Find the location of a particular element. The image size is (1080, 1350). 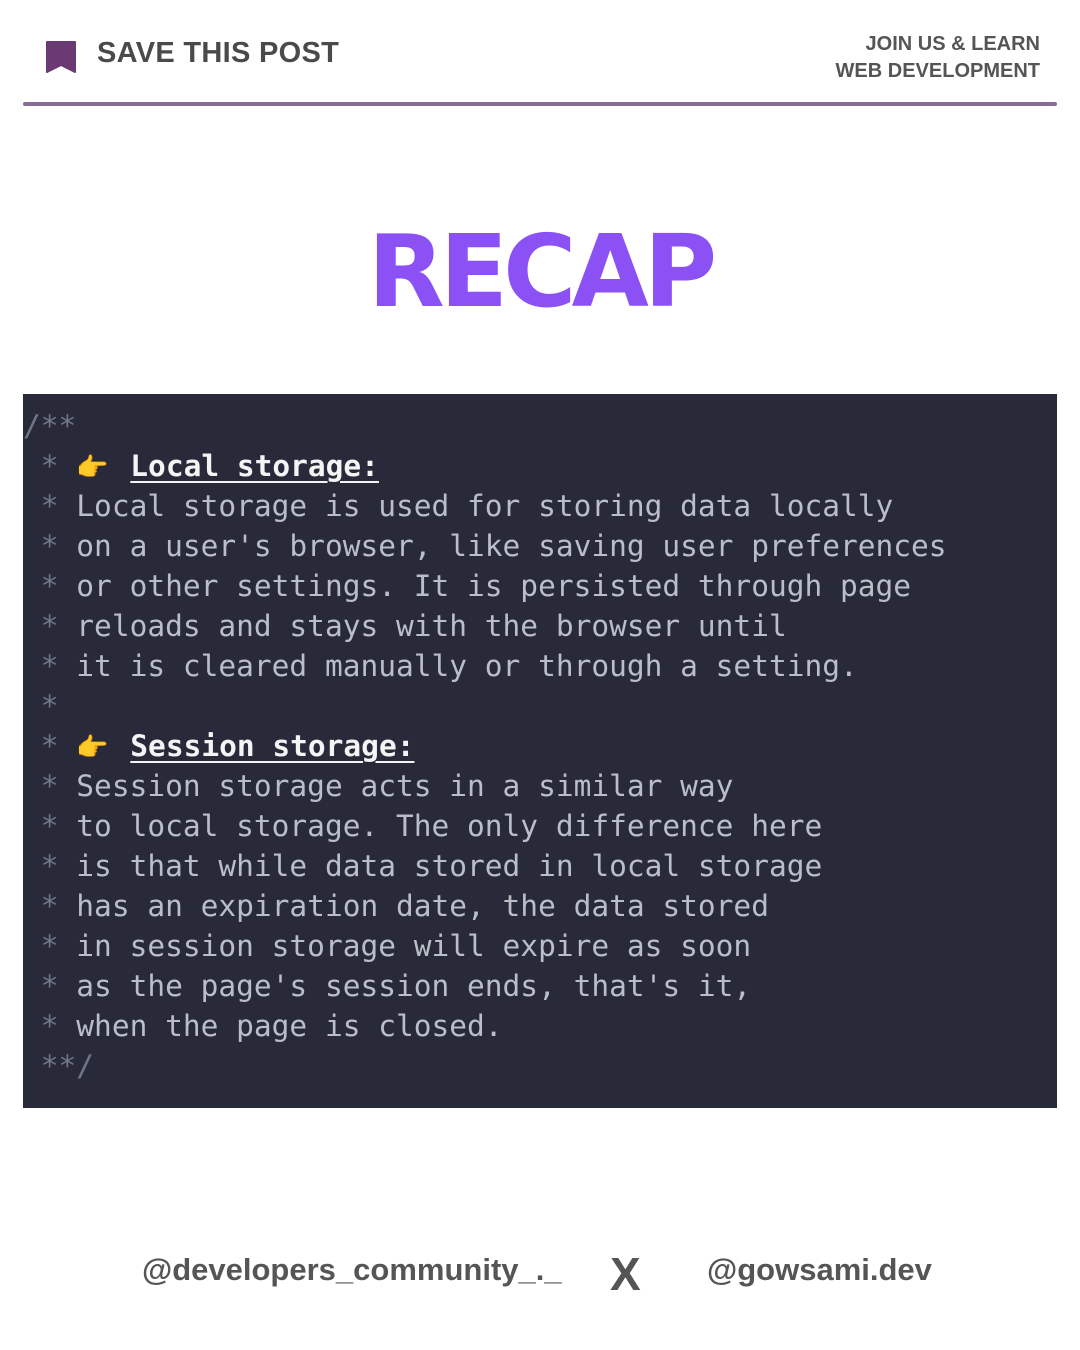

session-storage-text: Session storage acts in a similar way is located at coordinates (405, 786).